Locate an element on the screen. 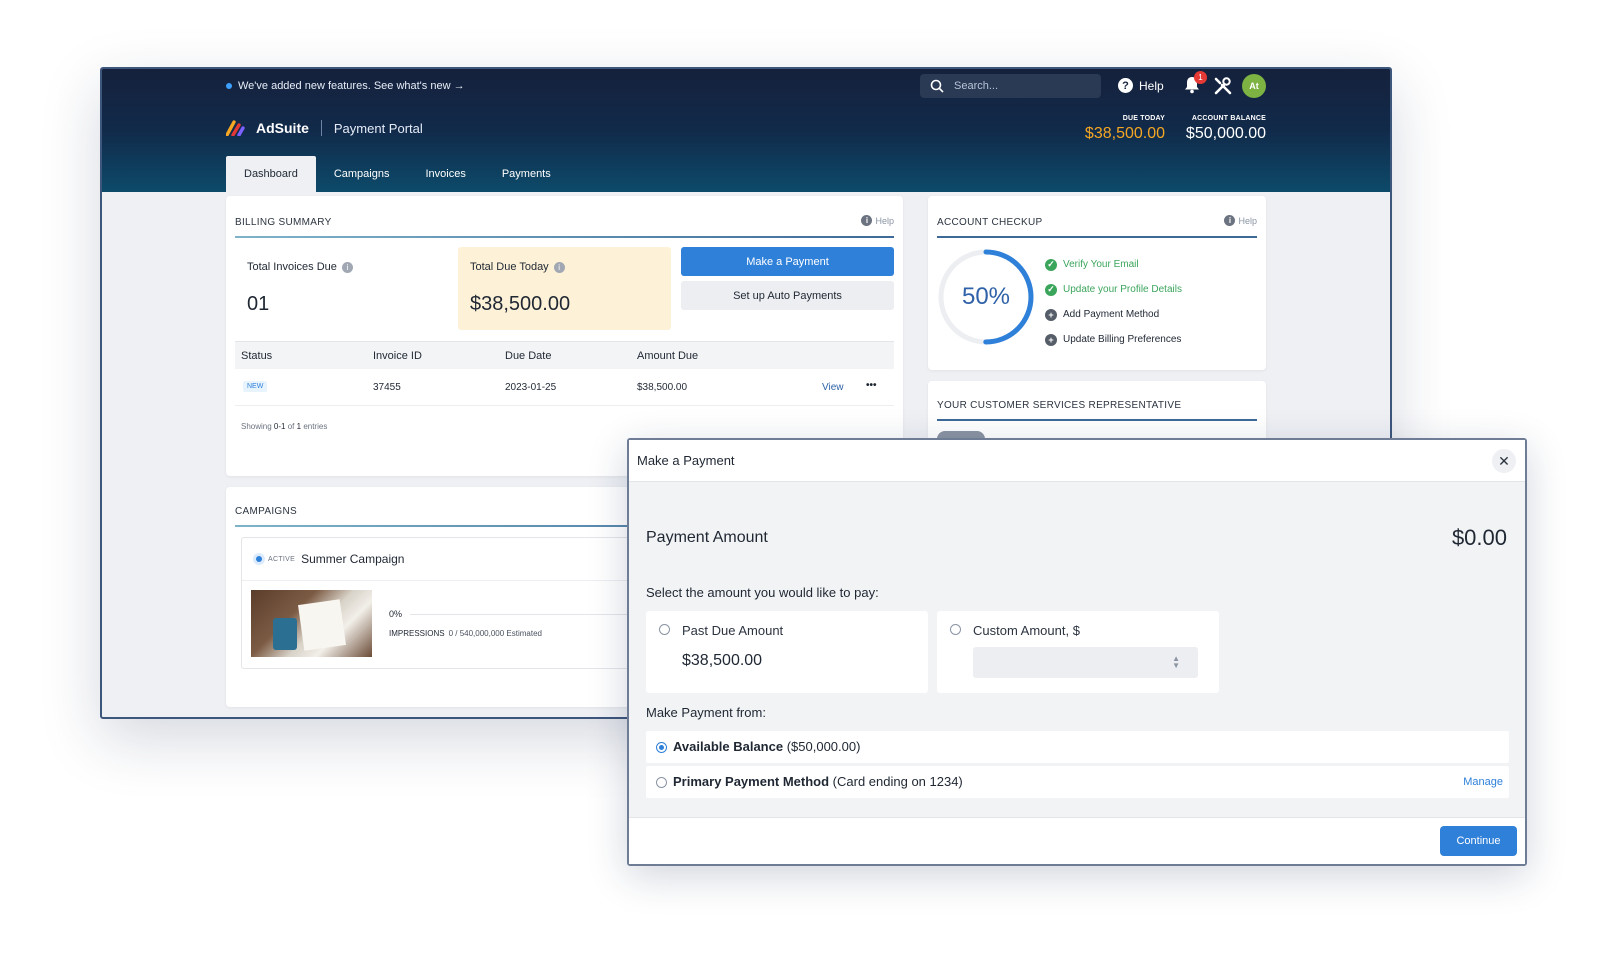  source-available-balance: Available Balance ($50,000.00) is located at coordinates (1077, 747).